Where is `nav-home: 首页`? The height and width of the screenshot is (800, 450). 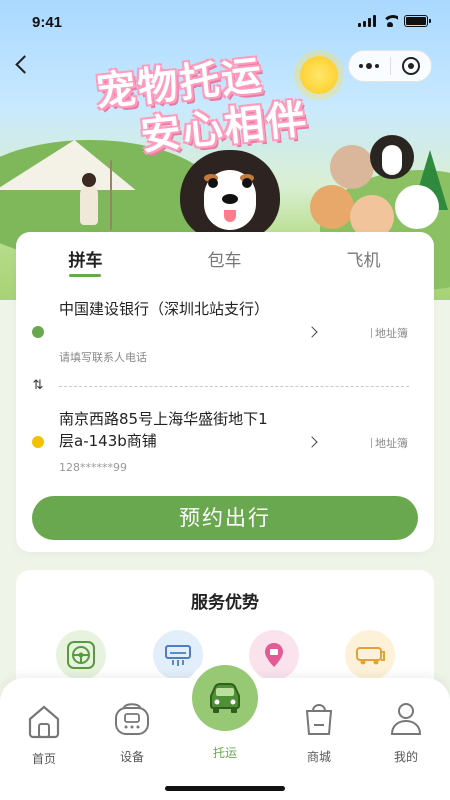
nav-home: 首页 is located at coordinates (44, 734).